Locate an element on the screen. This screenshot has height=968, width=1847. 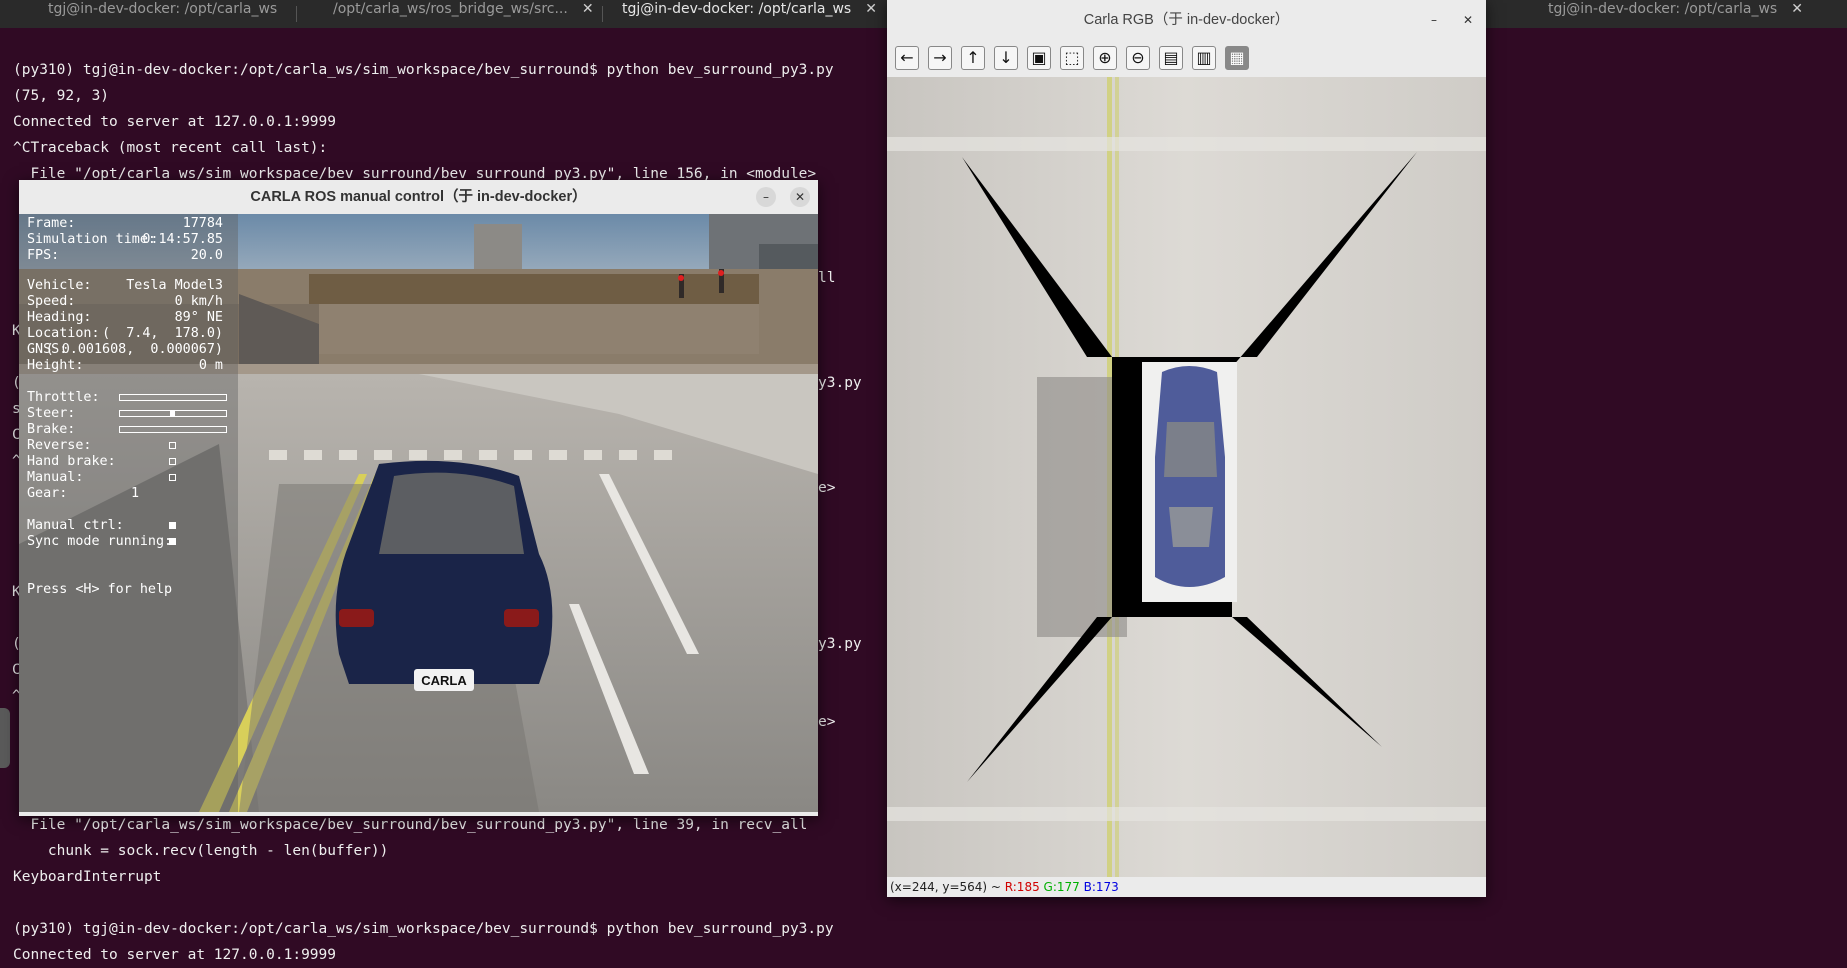
heading-label: Heading: is located at coordinates (59, 317).